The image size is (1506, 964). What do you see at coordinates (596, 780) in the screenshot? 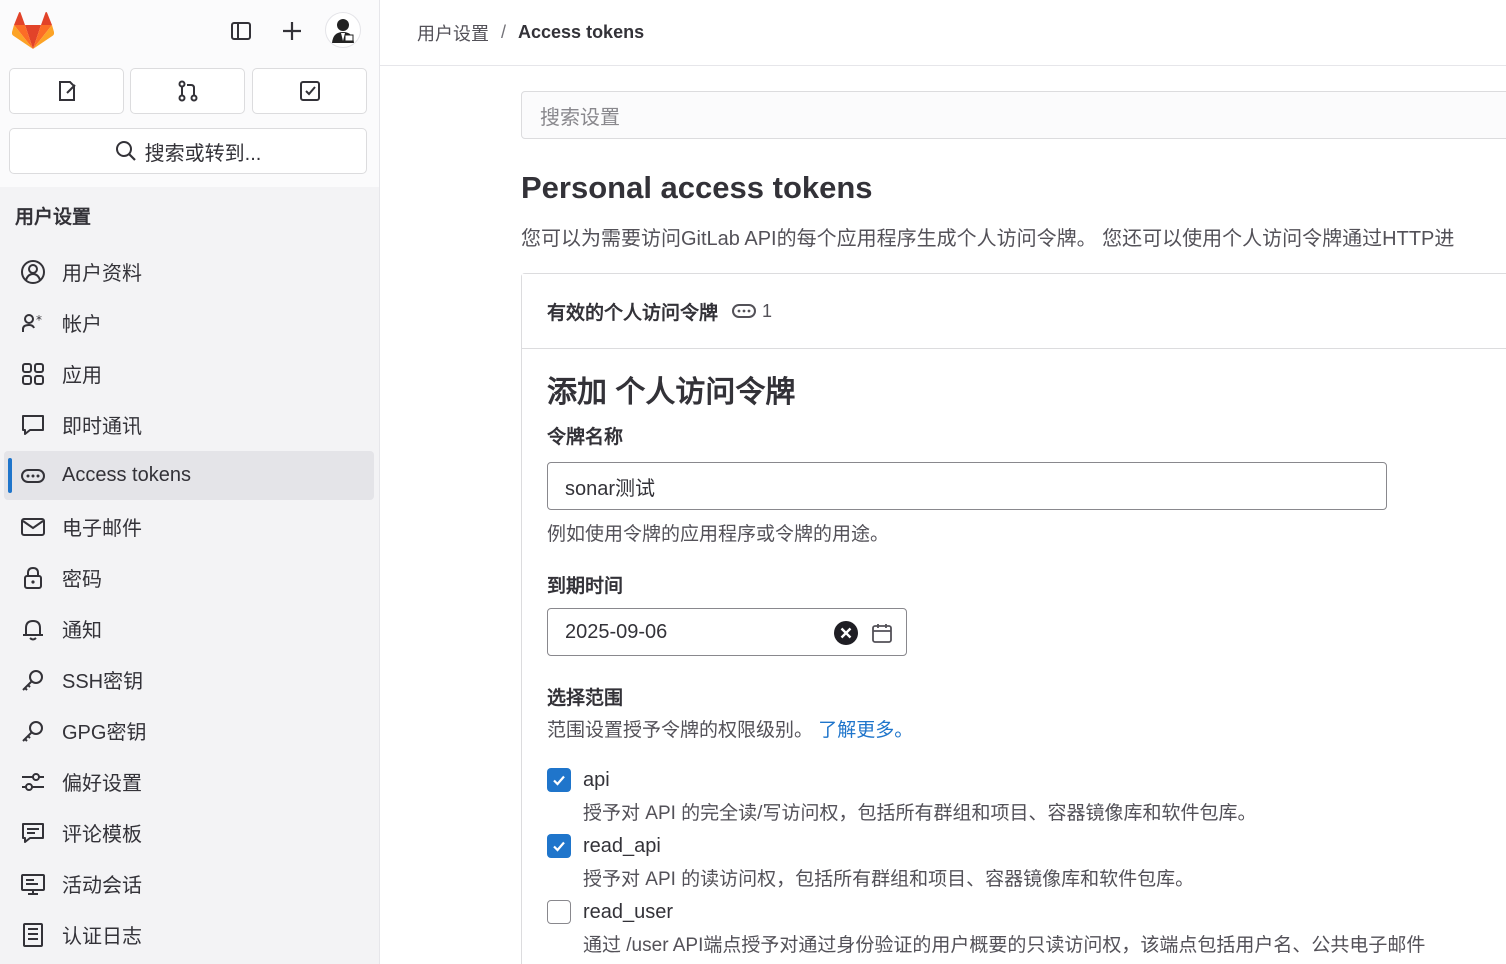
I see `scope-name: api` at bounding box center [596, 780].